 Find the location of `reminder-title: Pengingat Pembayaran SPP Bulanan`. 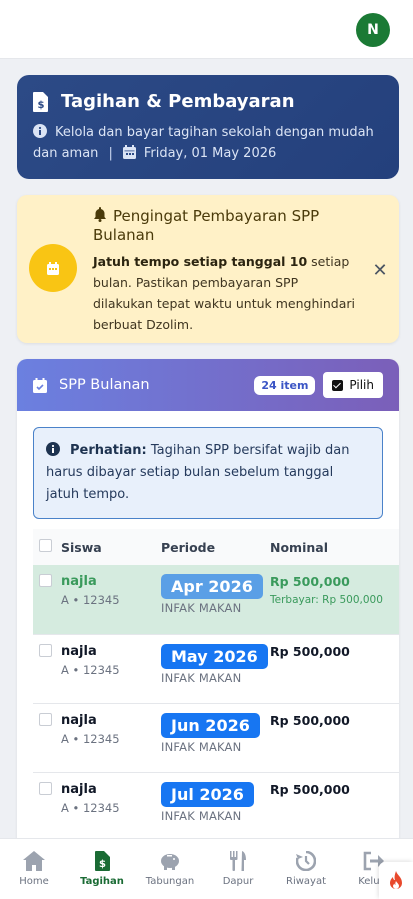

reminder-title: Pengingat Pembayaran SPP Bulanan is located at coordinates (206, 225).